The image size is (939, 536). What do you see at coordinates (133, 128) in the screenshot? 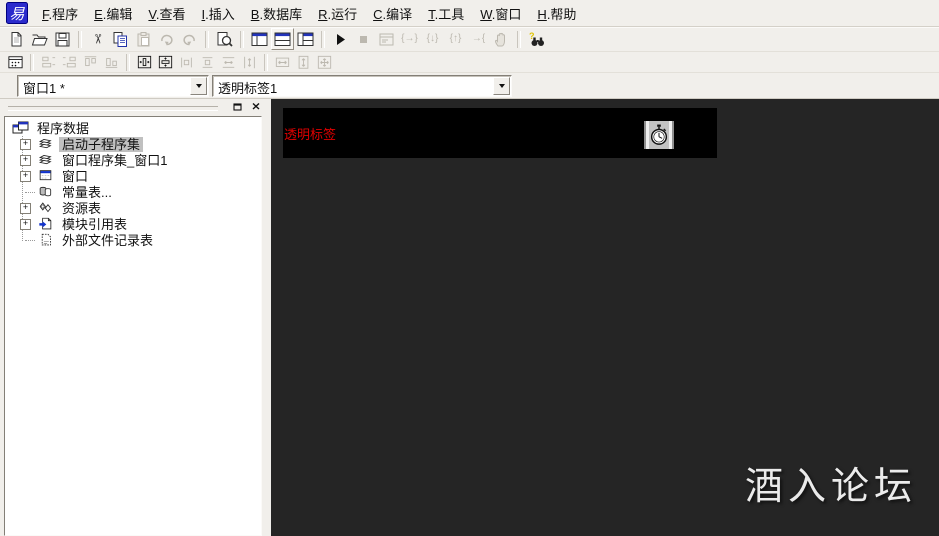
I see `tree-root: 程序数据` at bounding box center [133, 128].